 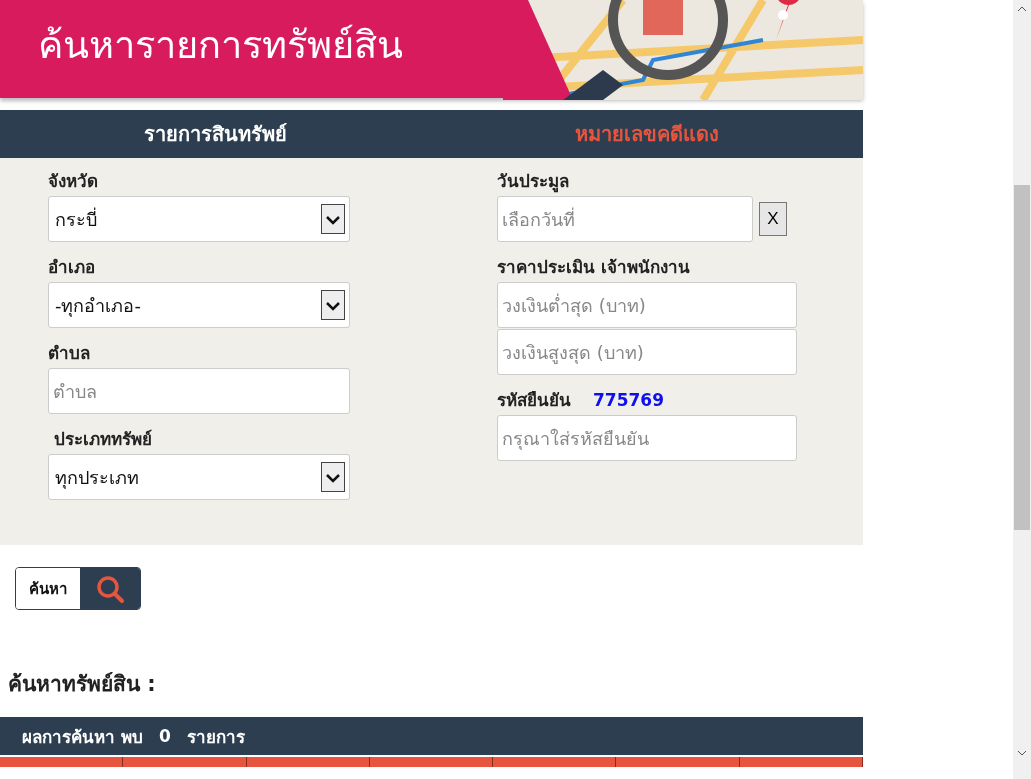 I want to click on results-summary-text: ผลการค้นหา พบ, so click(x=82, y=737).